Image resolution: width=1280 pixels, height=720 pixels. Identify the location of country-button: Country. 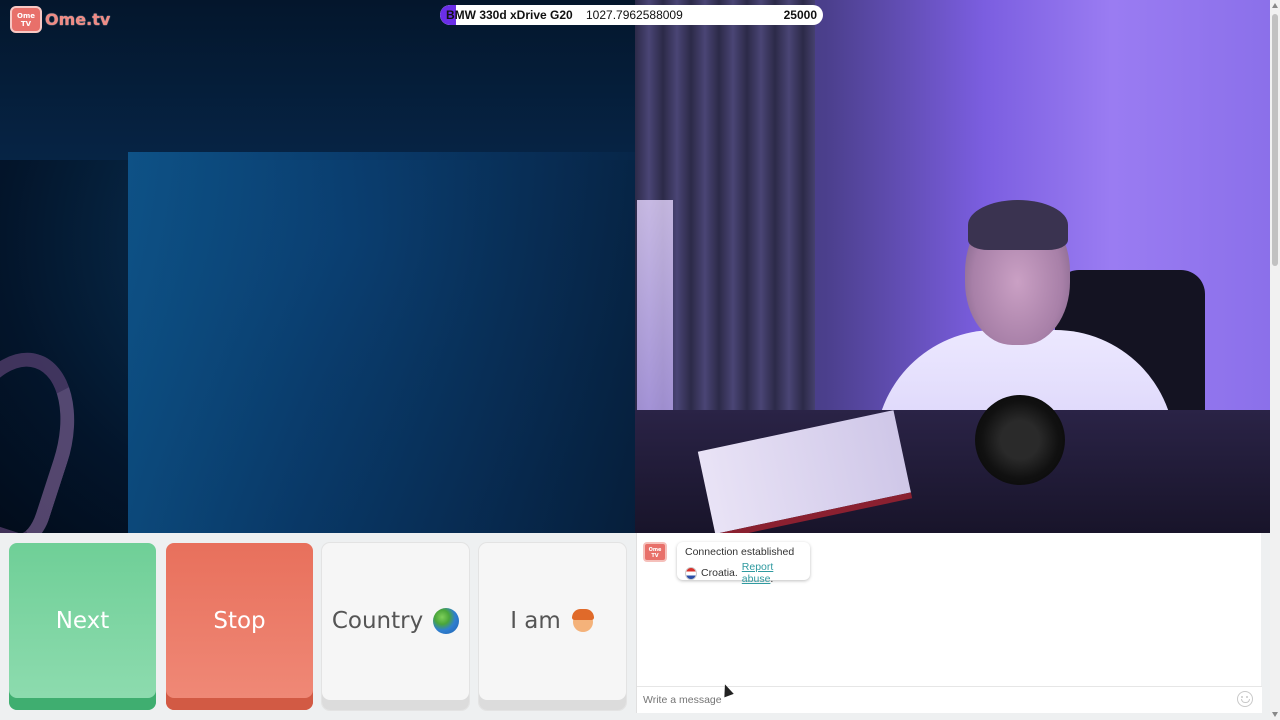
(395, 626).